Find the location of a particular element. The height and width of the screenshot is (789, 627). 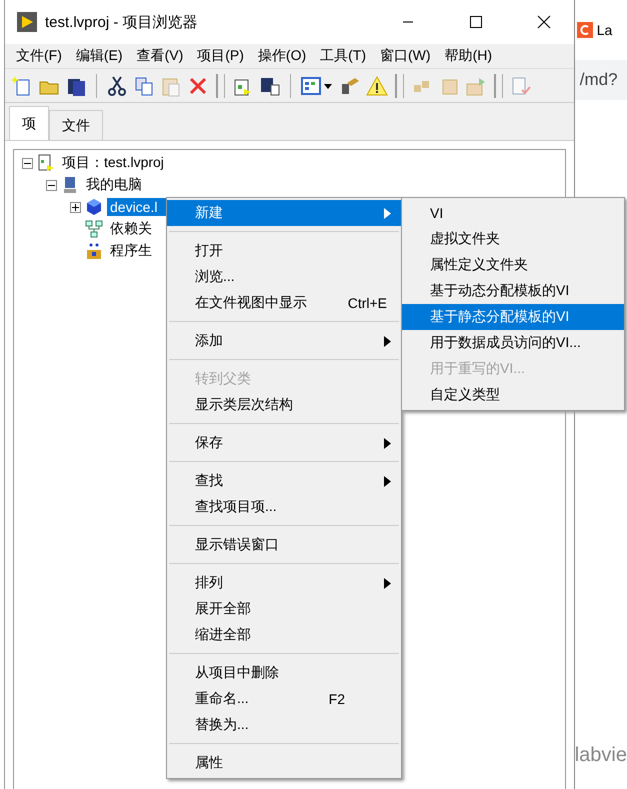

page-text: labvie is located at coordinates (600, 755).